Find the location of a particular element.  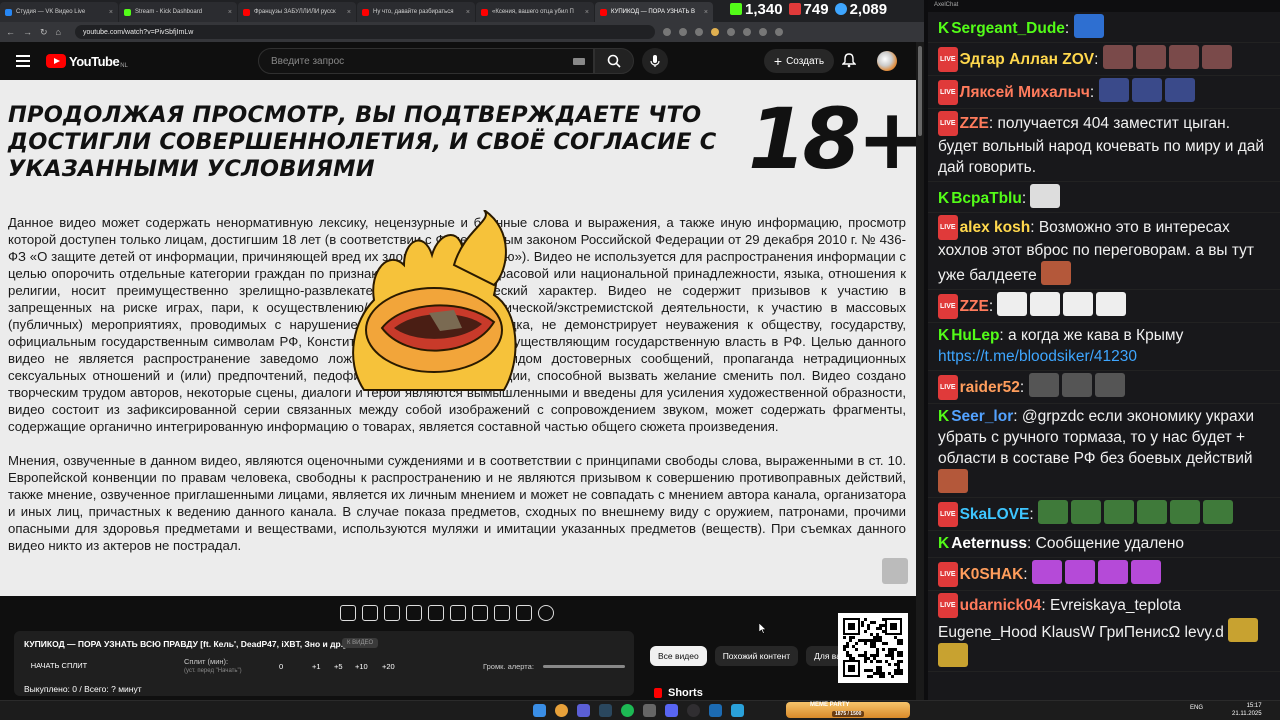

profile-icon is located at coordinates (762, 32).